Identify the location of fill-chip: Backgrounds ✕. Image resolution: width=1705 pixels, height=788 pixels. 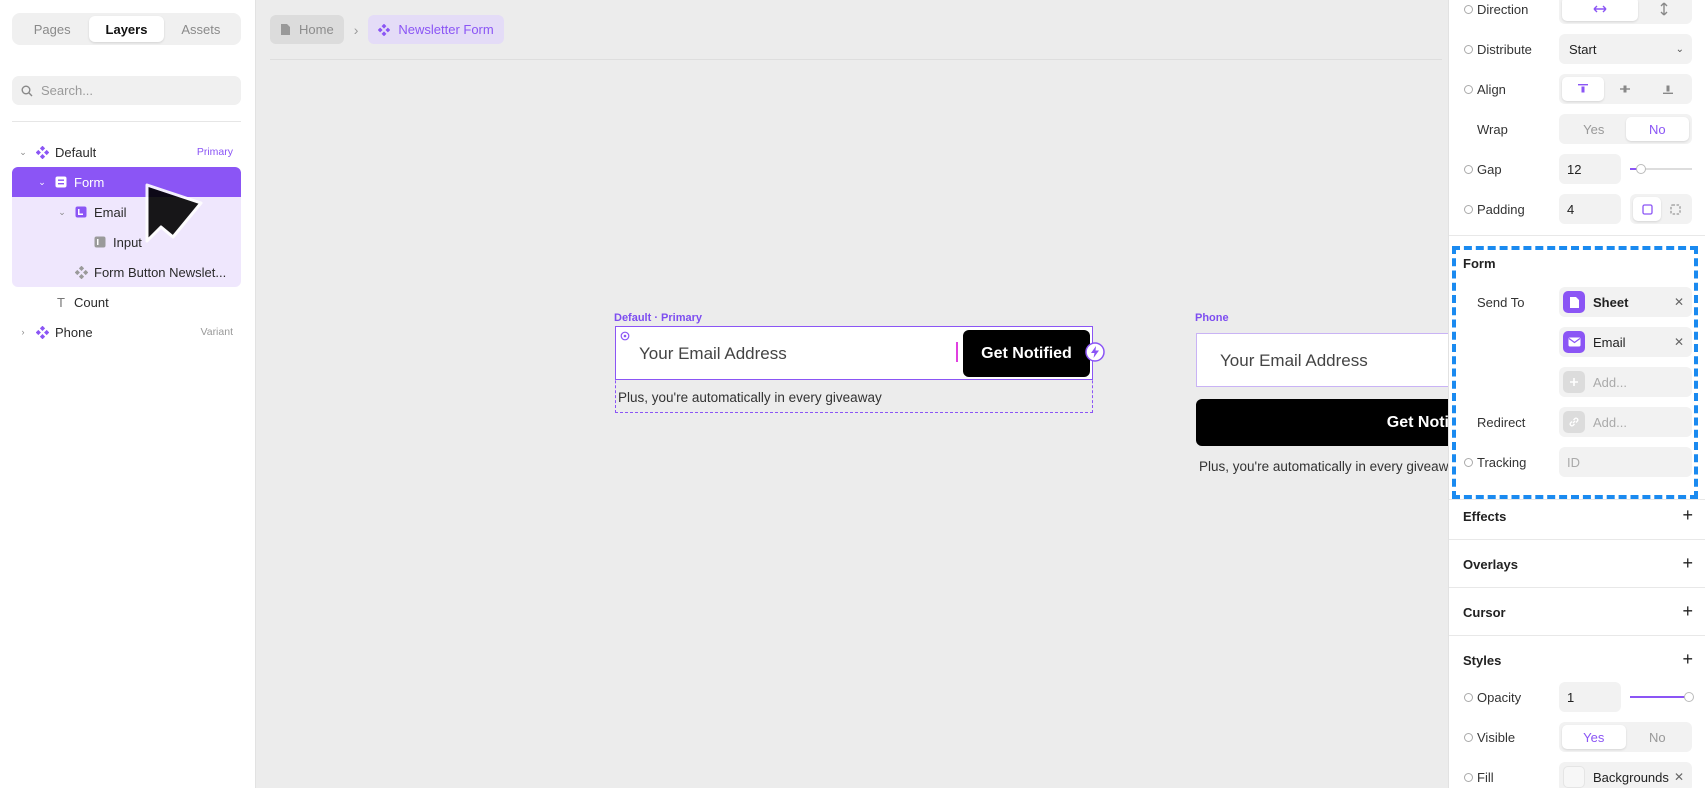
(1625, 775).